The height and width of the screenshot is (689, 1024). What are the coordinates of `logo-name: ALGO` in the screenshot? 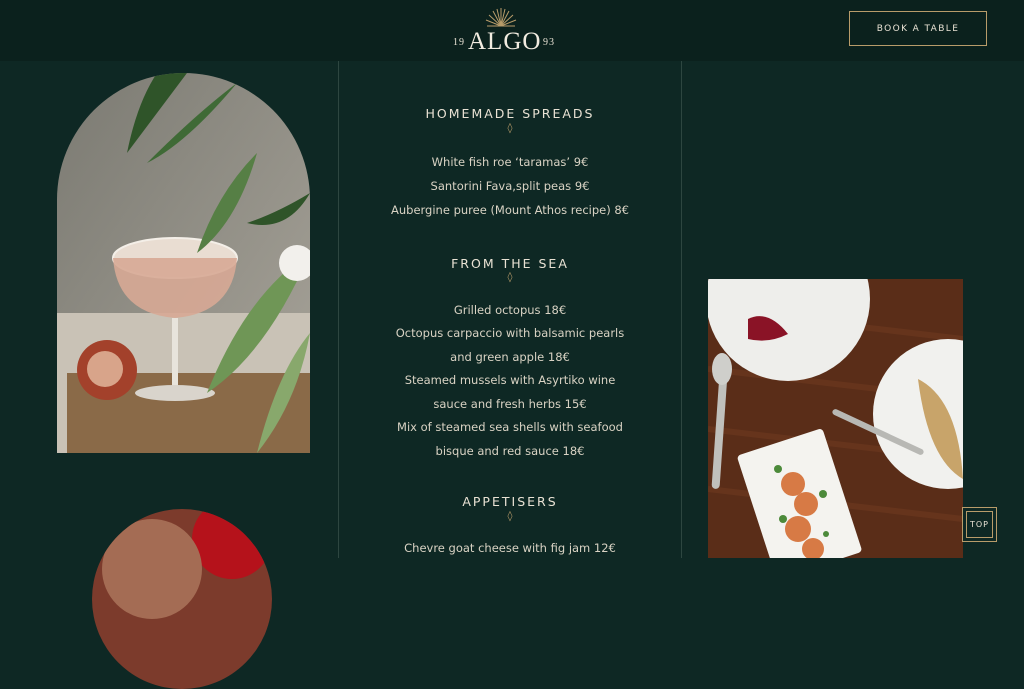 It's located at (505, 41).